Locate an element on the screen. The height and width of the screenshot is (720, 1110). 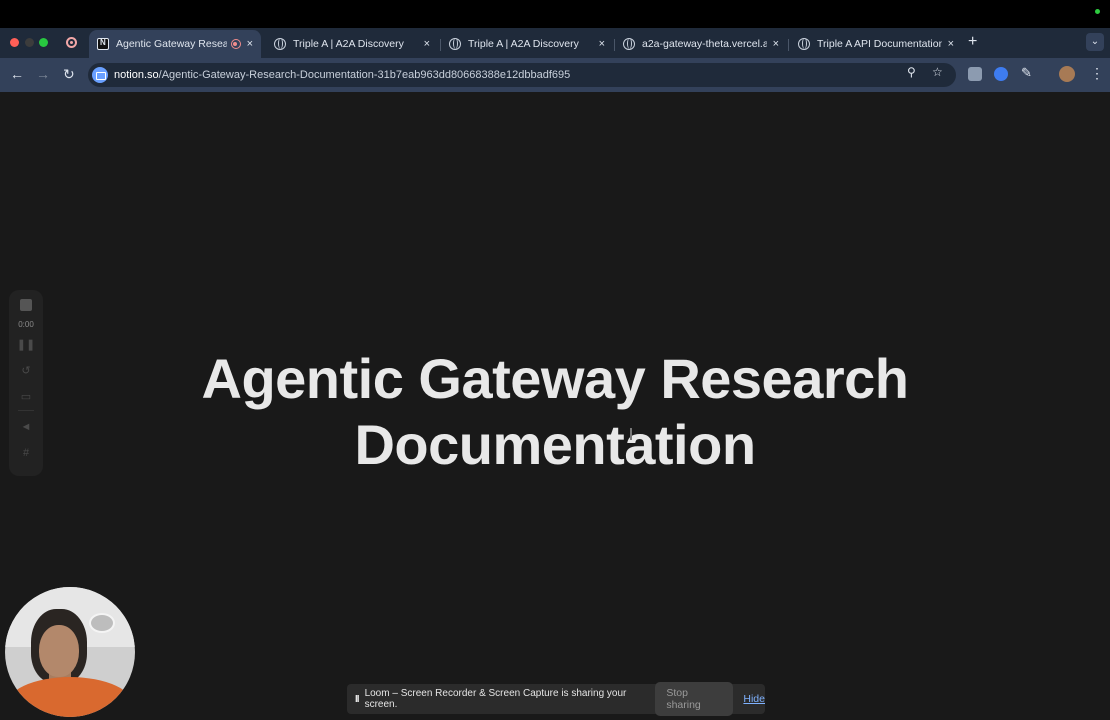
page-title-line-1: Agentic Gateway Research is located at coordinates (555, 378).